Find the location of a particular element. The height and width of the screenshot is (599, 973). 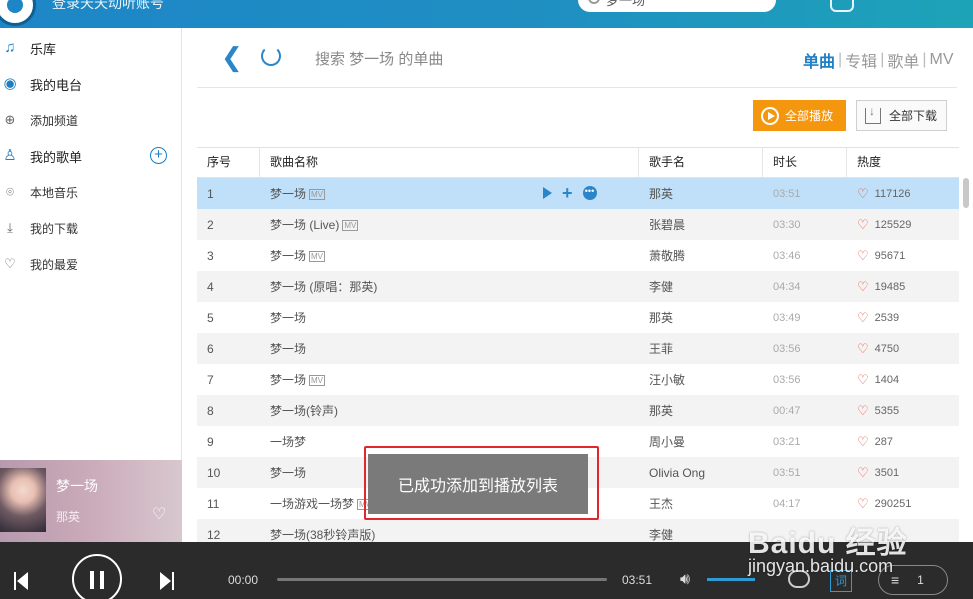

user-icon: ♙ is located at coordinates (10, 155).